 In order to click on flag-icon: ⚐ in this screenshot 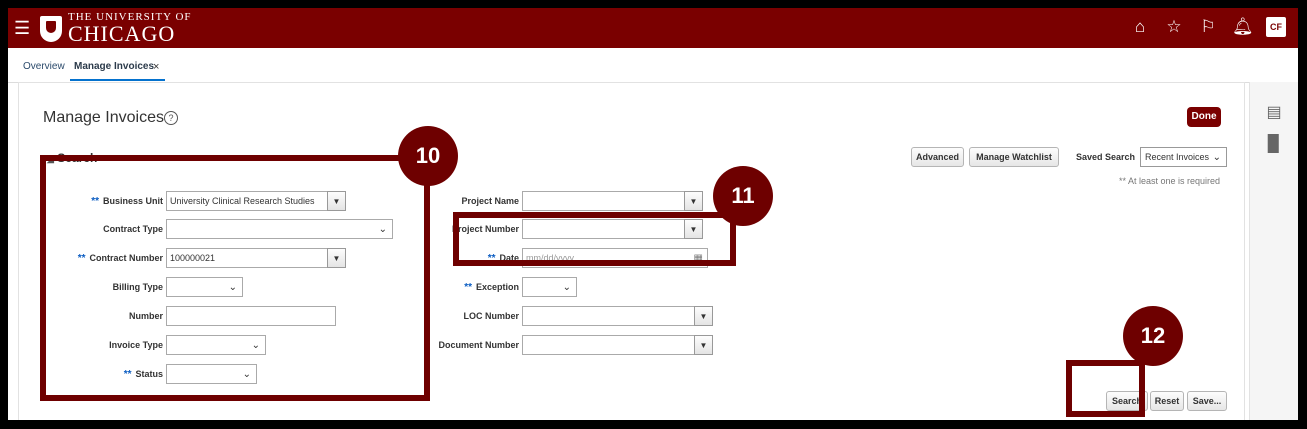, I will do `click(1208, 27)`.